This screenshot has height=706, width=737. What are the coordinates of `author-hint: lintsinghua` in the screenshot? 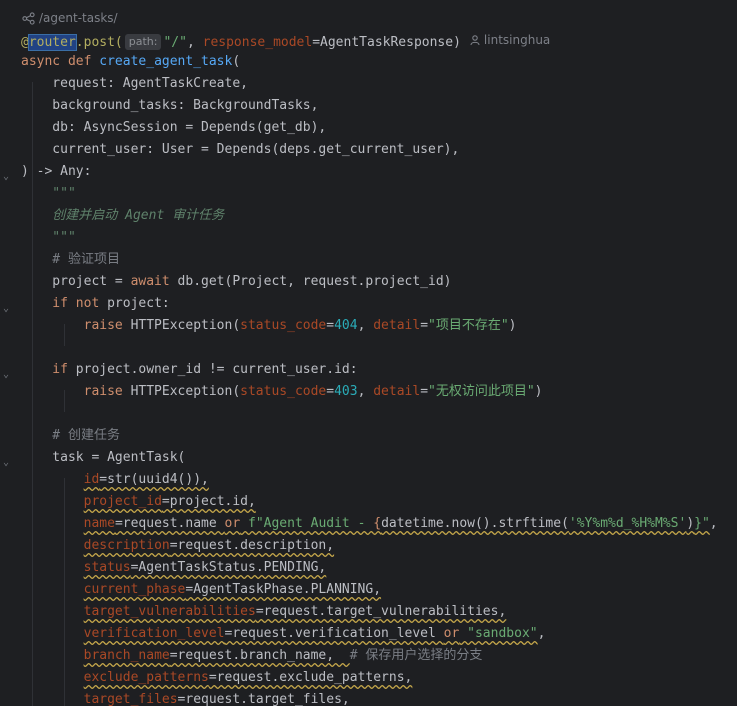 It's located at (509, 40).